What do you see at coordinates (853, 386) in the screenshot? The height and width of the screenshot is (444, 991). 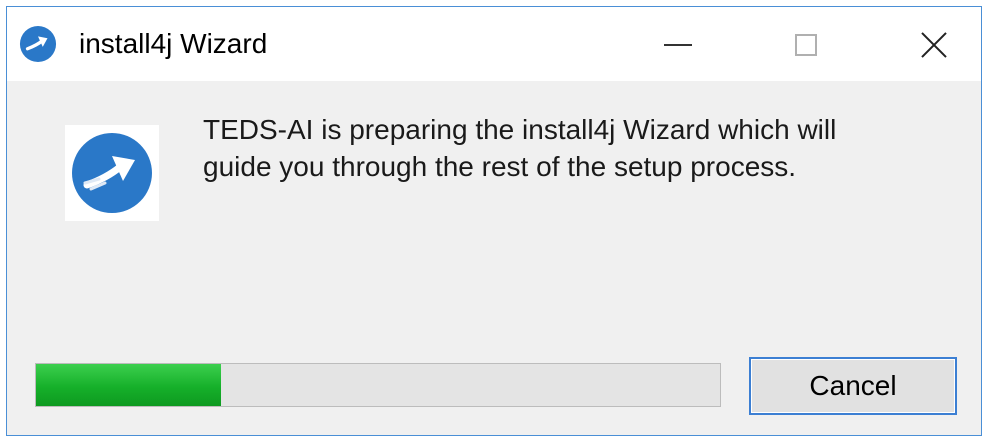 I see `cancel-button: Cancel` at bounding box center [853, 386].